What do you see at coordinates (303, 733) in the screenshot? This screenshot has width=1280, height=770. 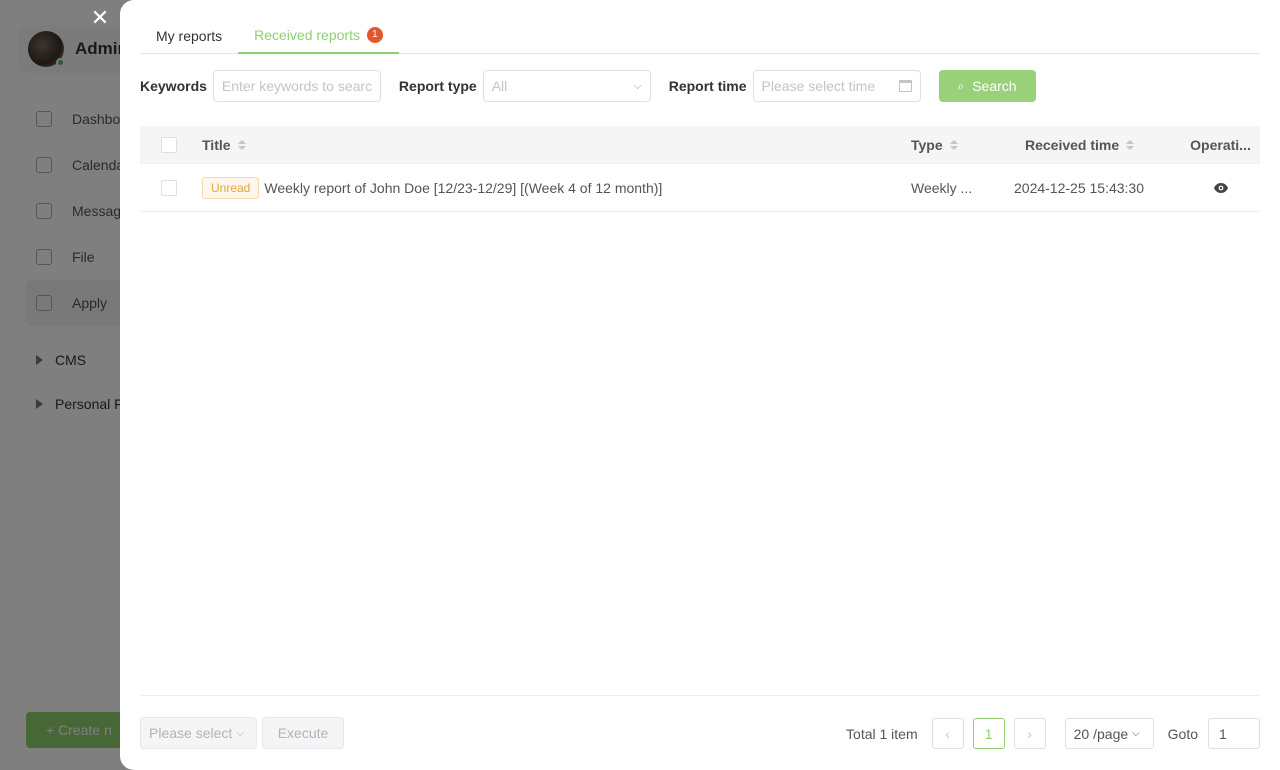 I see `execute-button: Execute` at bounding box center [303, 733].